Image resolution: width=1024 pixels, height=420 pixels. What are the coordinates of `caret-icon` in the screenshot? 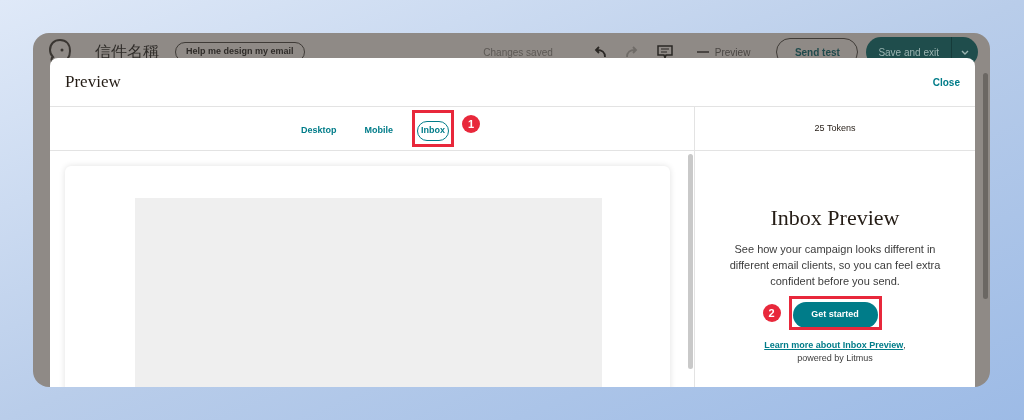 It's located at (965, 52).